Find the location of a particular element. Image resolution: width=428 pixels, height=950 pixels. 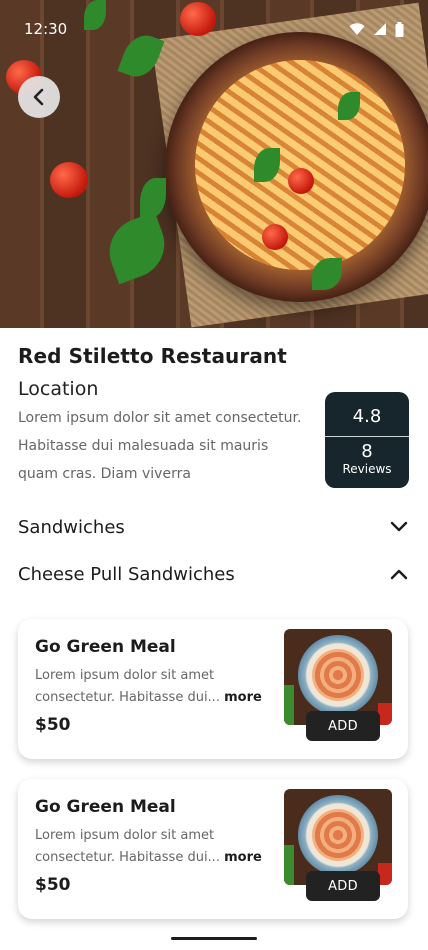

section-label: Cheese Pull Sandwiches is located at coordinates (126, 574).